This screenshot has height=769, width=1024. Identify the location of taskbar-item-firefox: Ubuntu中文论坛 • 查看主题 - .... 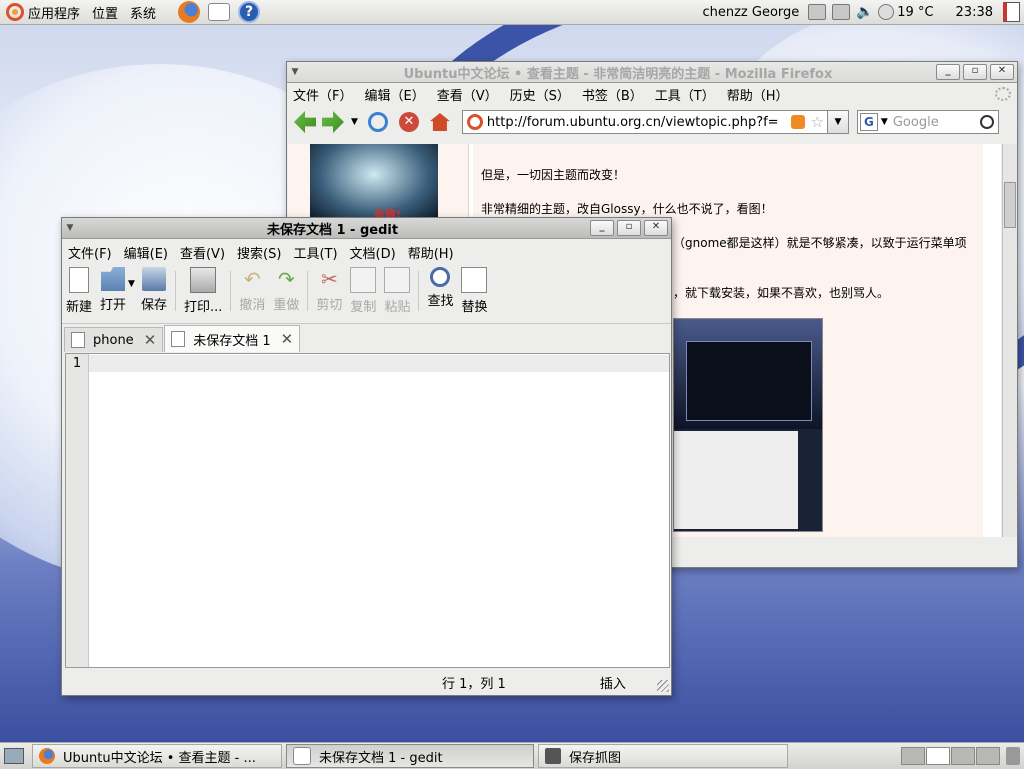
(157, 756).